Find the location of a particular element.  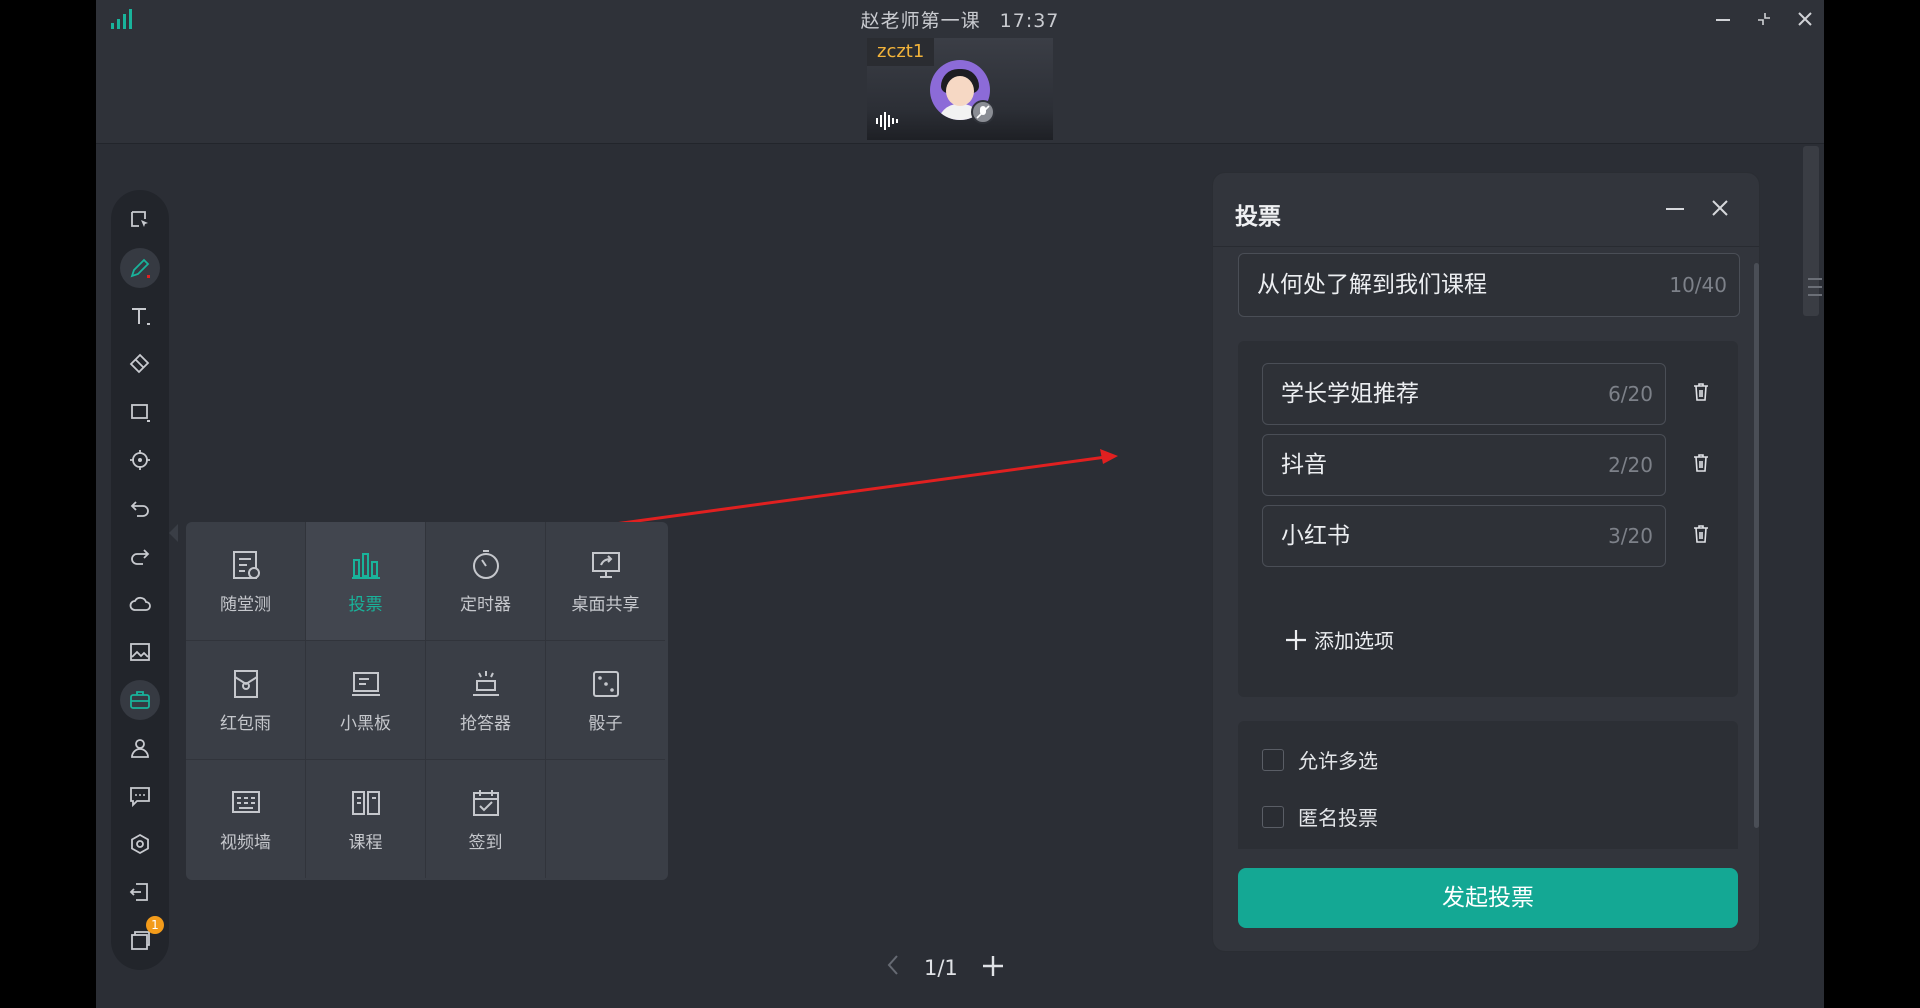

check-in-icon is located at coordinates (485, 802).